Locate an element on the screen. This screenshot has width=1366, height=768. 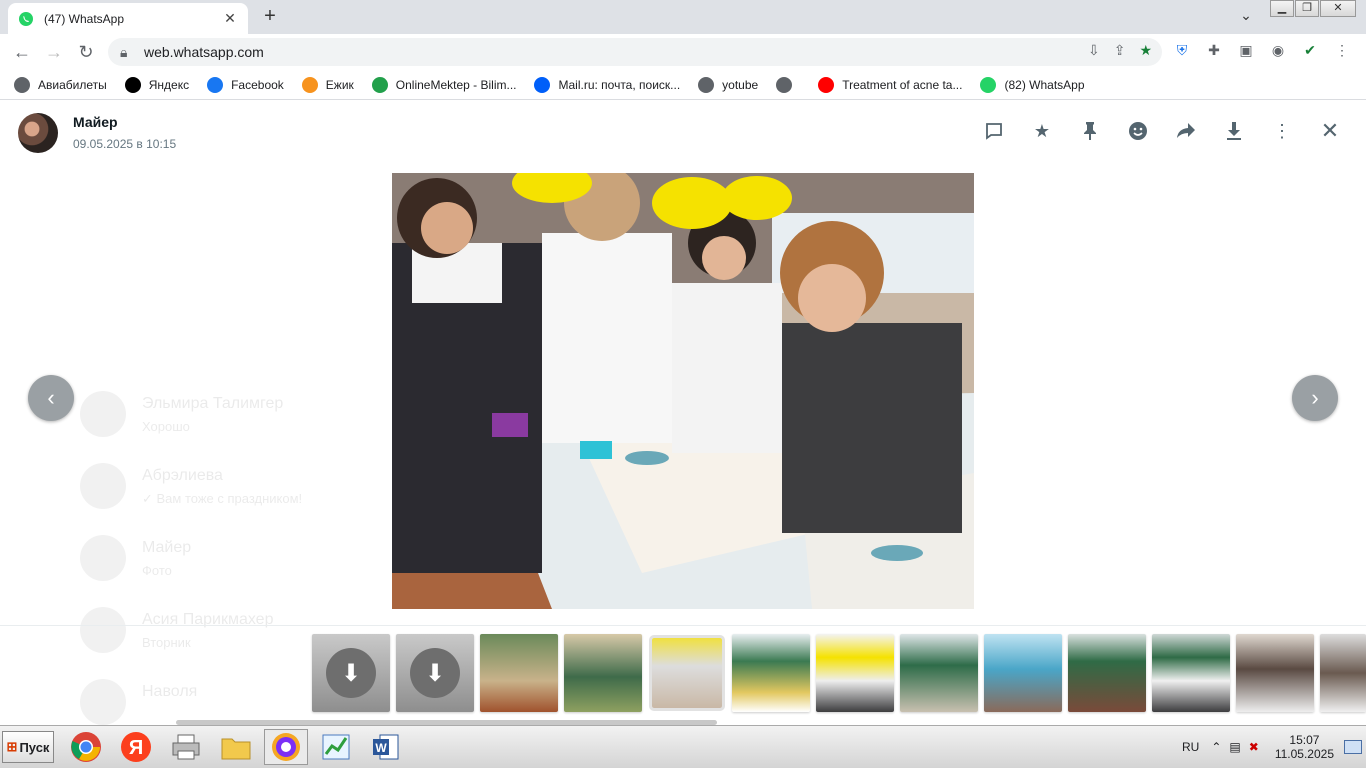
forward-icon: → is located at coordinates (54, 52).